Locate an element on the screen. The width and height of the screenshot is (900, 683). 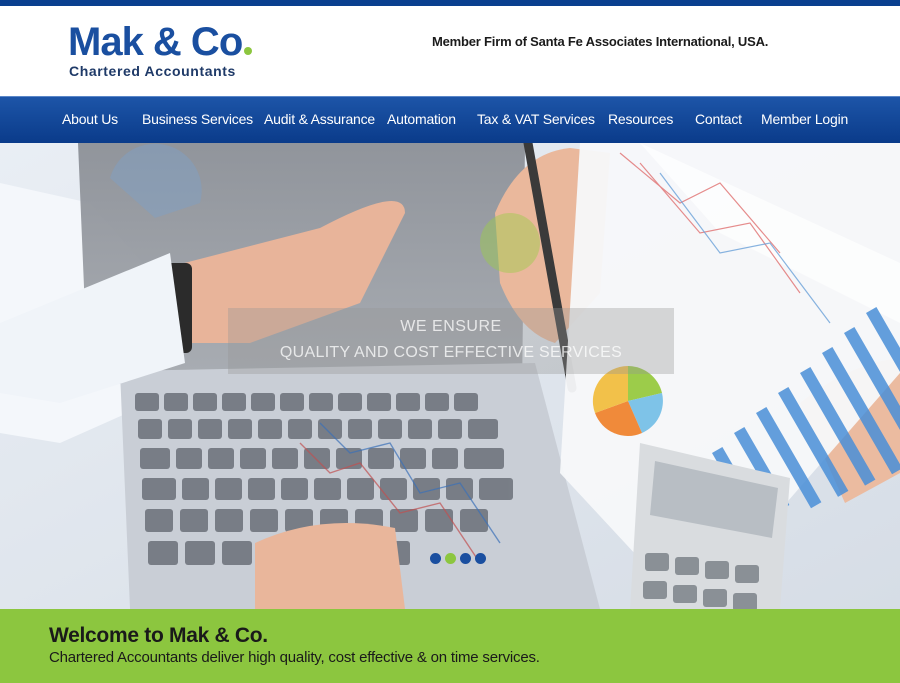
hero-caption-subheading: QUALITY AND COST EFFECTIVE SERVICES is located at coordinates (451, 352).